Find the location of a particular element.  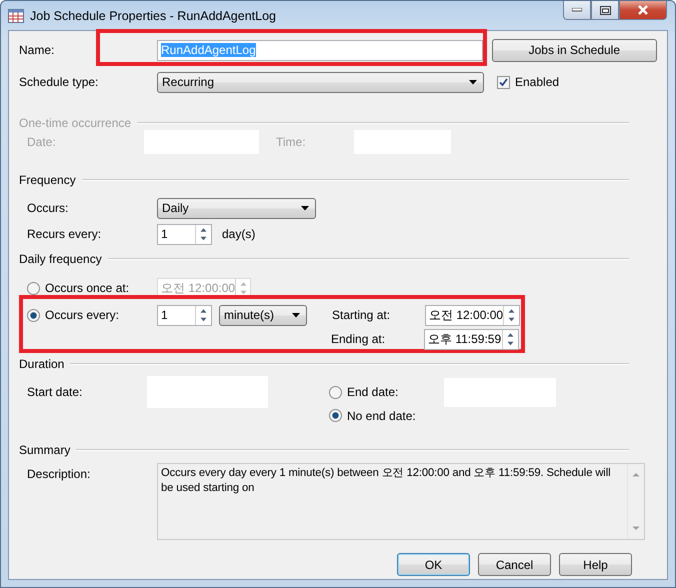

dialog-button: Cancel is located at coordinates (514, 564).